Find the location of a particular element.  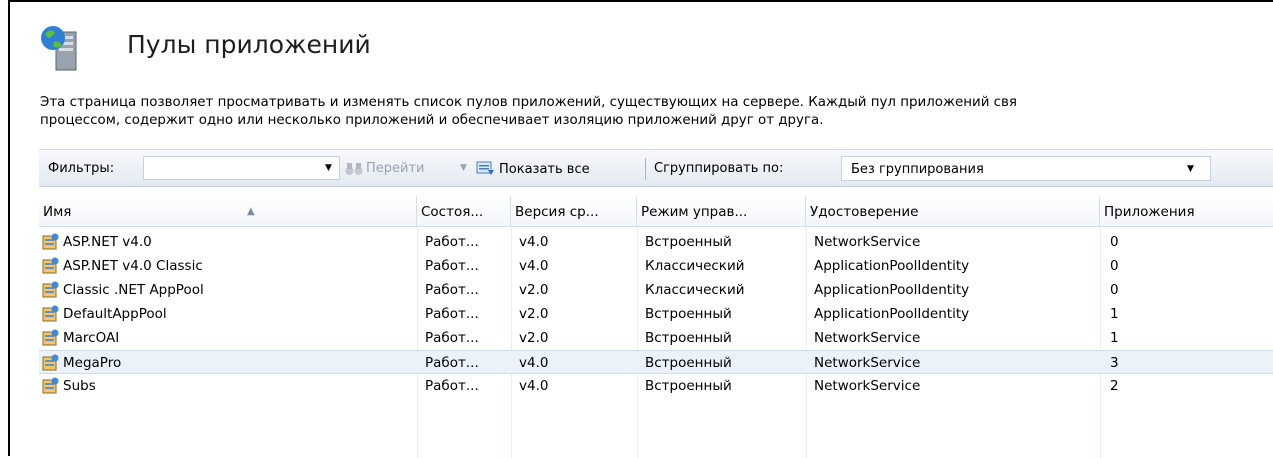

cell-name: MarcOAI is located at coordinates (91, 338).